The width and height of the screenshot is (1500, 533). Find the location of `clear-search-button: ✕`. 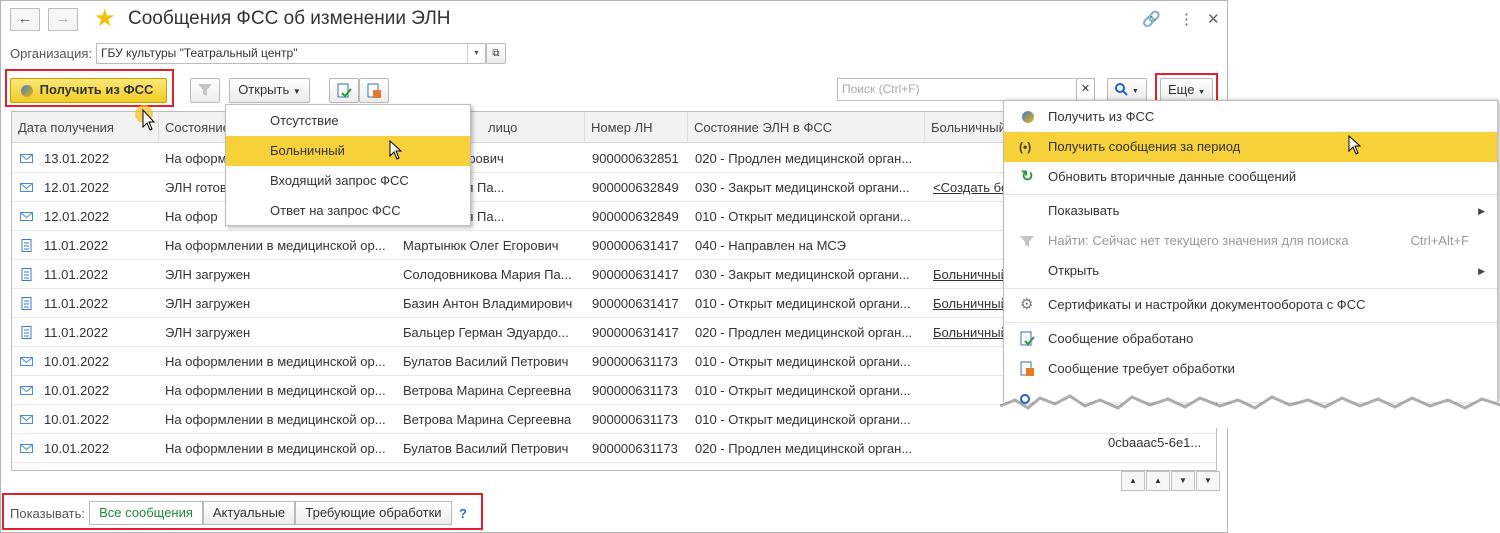

clear-search-button: ✕ is located at coordinates (1085, 89).